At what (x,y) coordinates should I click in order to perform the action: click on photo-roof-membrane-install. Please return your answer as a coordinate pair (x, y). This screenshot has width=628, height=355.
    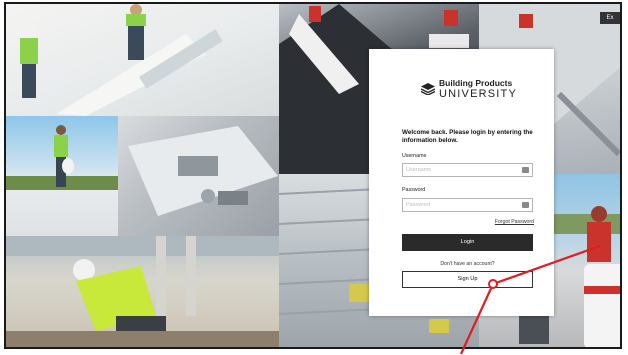
    Looking at the image, I should click on (142, 60).